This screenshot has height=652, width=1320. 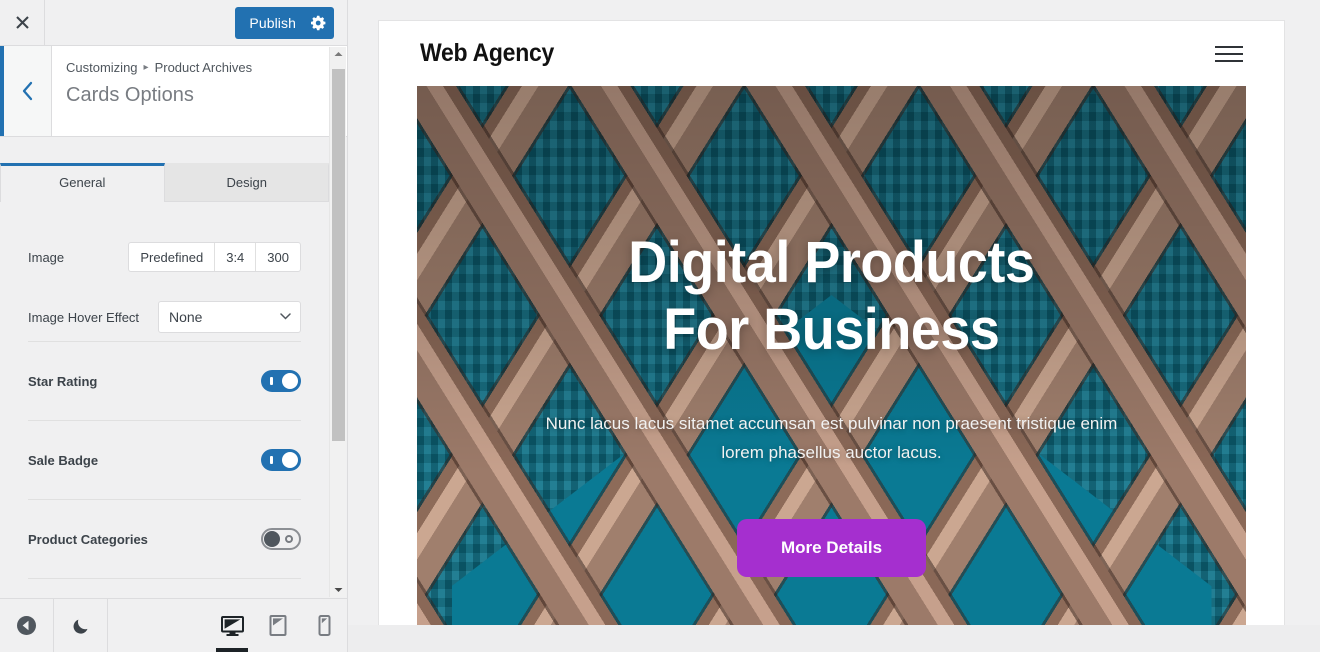 I want to click on desktop-icon, so click(x=232, y=625).